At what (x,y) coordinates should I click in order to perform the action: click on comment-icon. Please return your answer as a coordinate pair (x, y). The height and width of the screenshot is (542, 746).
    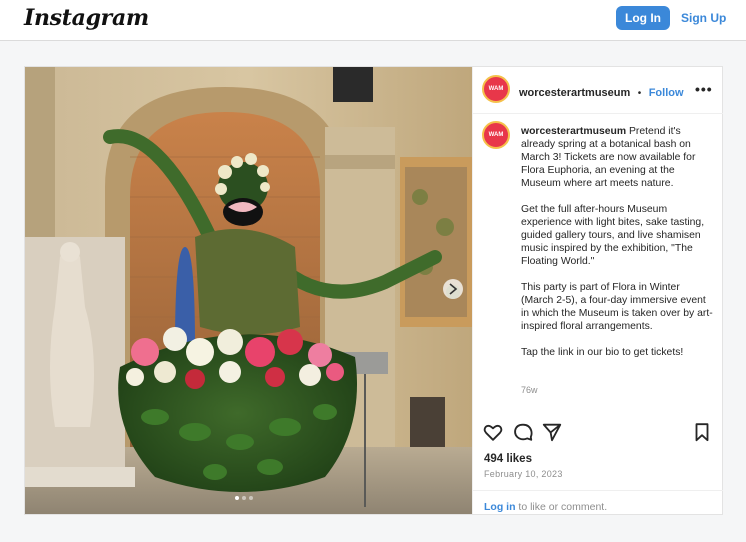
    Looking at the image, I should click on (523, 432).